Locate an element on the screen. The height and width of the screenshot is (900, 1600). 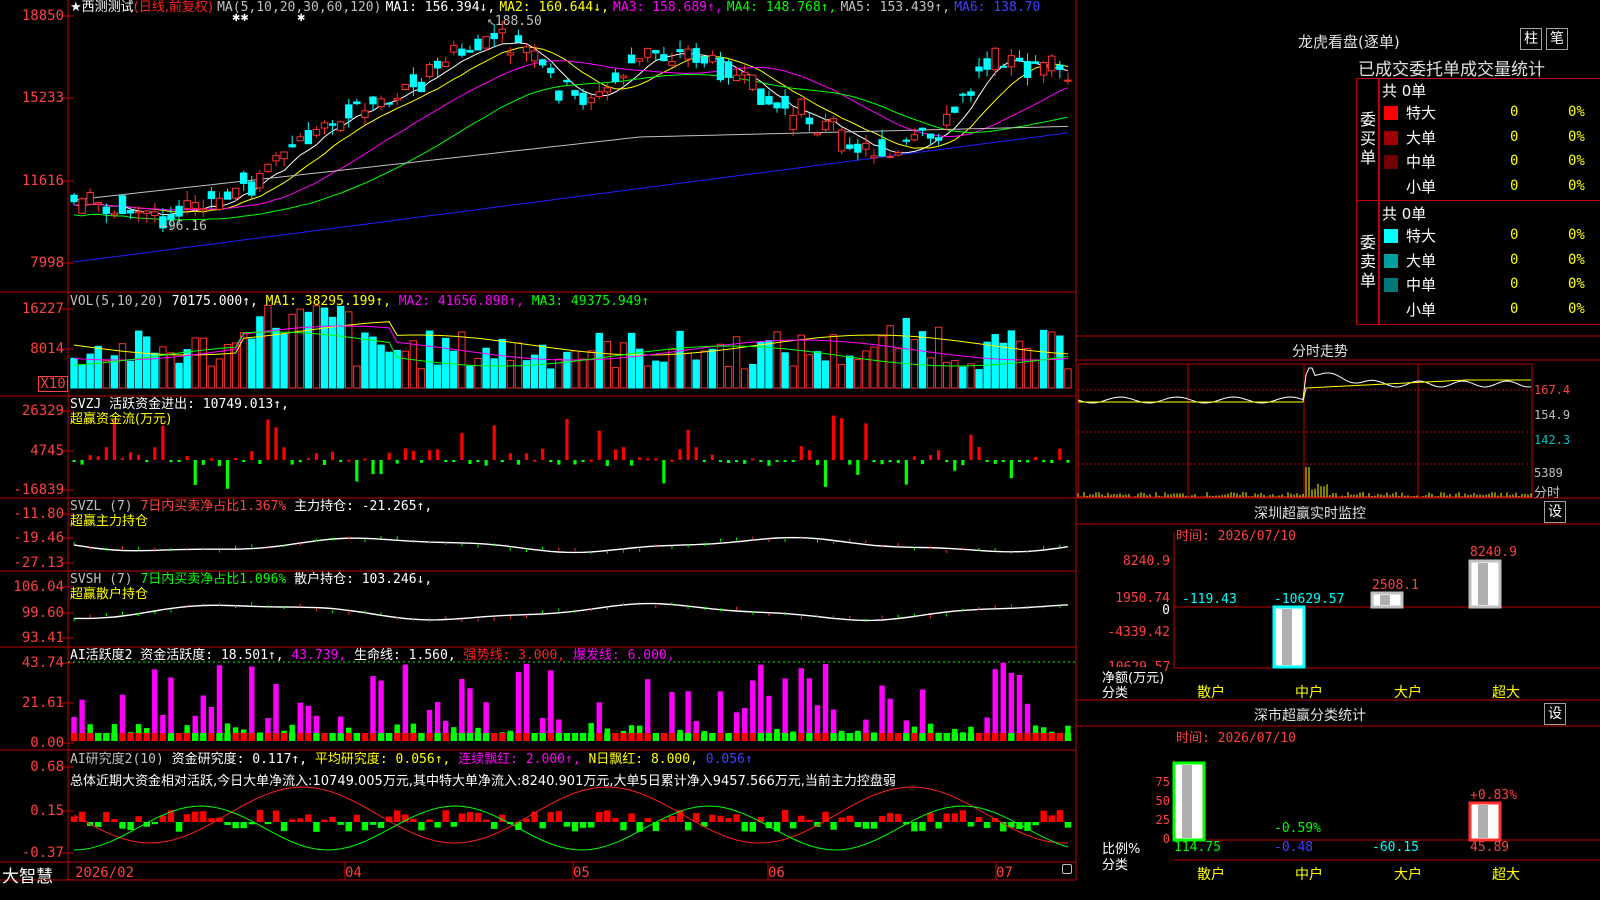
date-label: 04 is located at coordinates (353, 873).